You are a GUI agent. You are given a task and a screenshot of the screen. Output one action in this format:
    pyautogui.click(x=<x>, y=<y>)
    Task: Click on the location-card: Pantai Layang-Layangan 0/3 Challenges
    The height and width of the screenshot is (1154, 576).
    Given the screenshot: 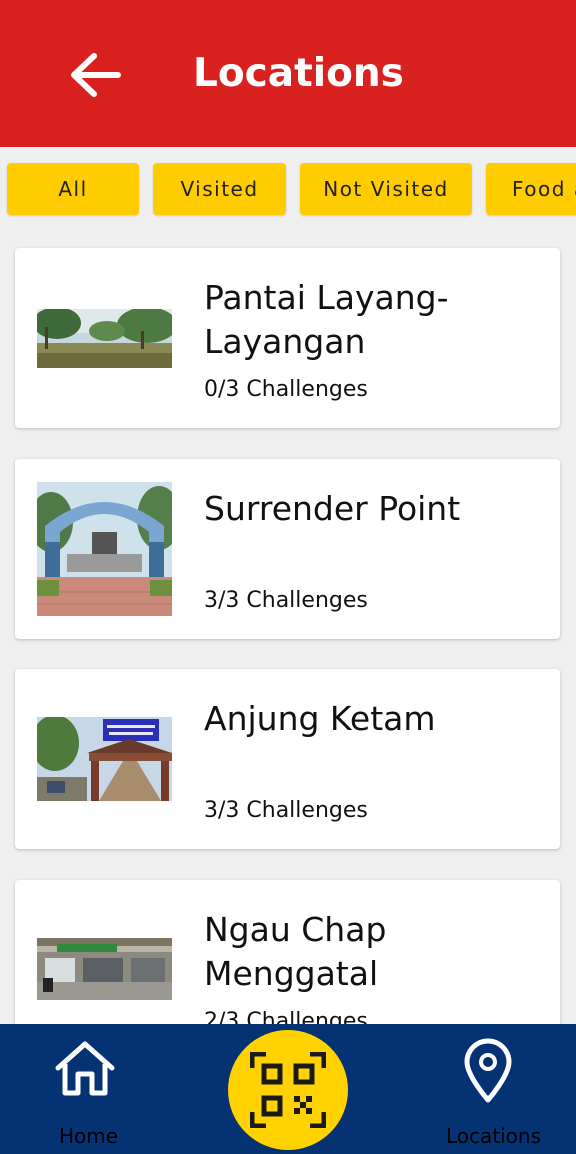 What is the action you would take?
    pyautogui.click(x=287, y=338)
    